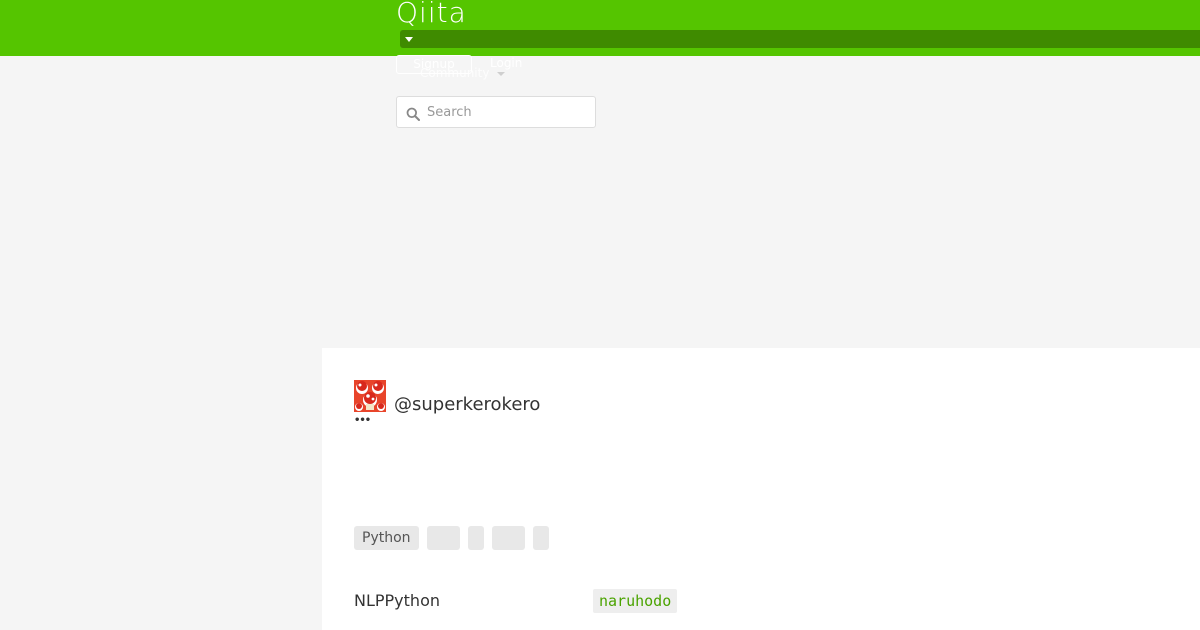 The height and width of the screenshot is (630, 1200). I want to click on site-header: Qiita, so click(600, 28).